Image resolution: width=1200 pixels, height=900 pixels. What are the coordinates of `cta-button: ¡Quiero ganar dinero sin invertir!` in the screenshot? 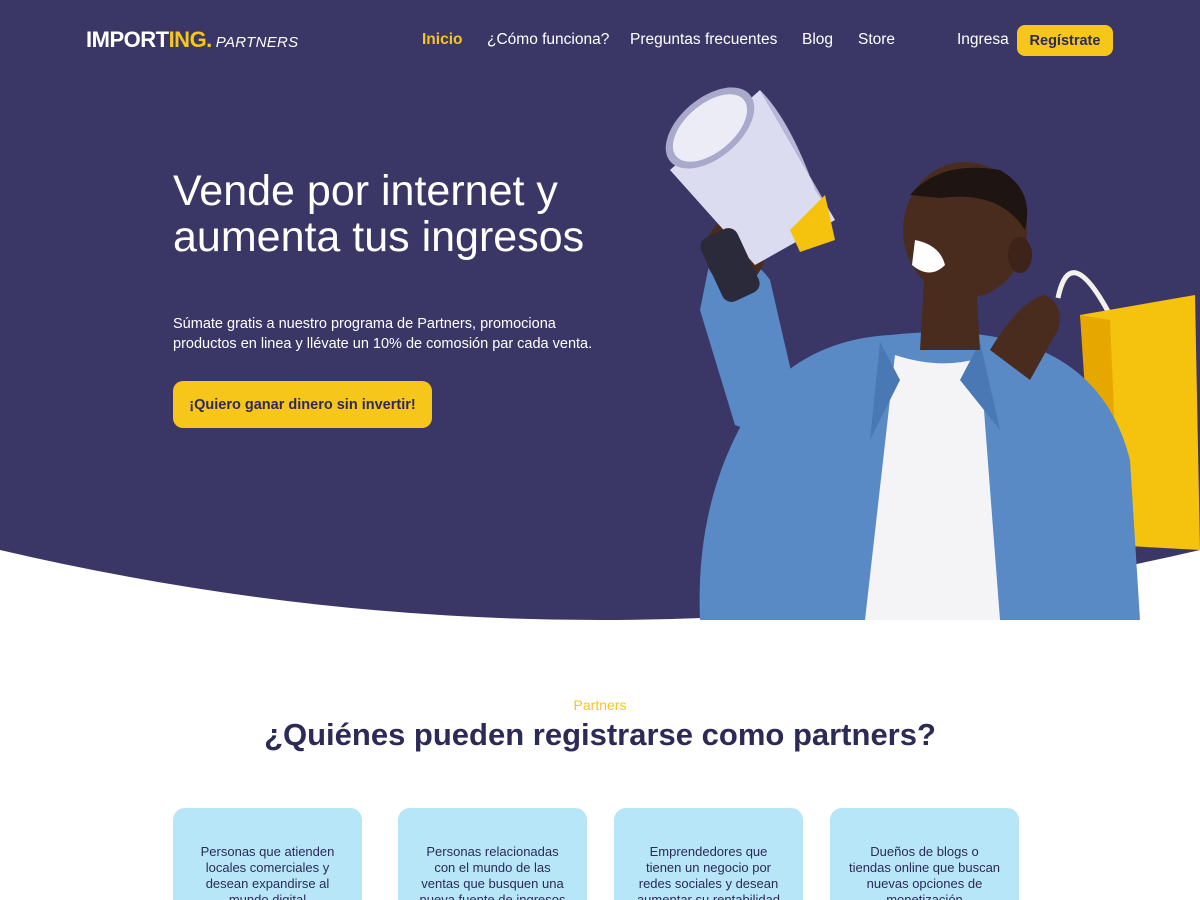 It's located at (302, 404).